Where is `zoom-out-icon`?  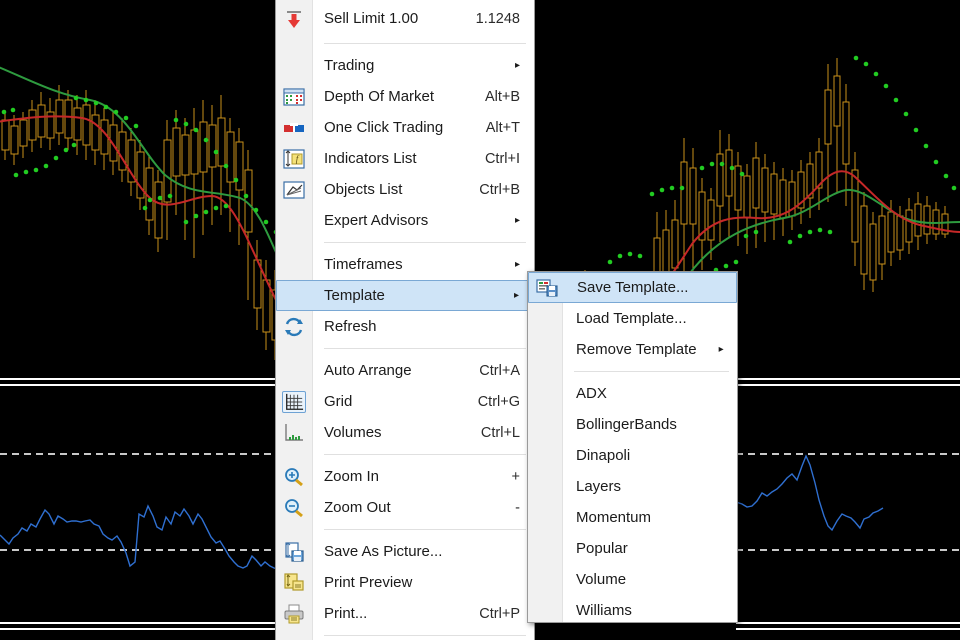
zoom-out-icon is located at coordinates (294, 508).